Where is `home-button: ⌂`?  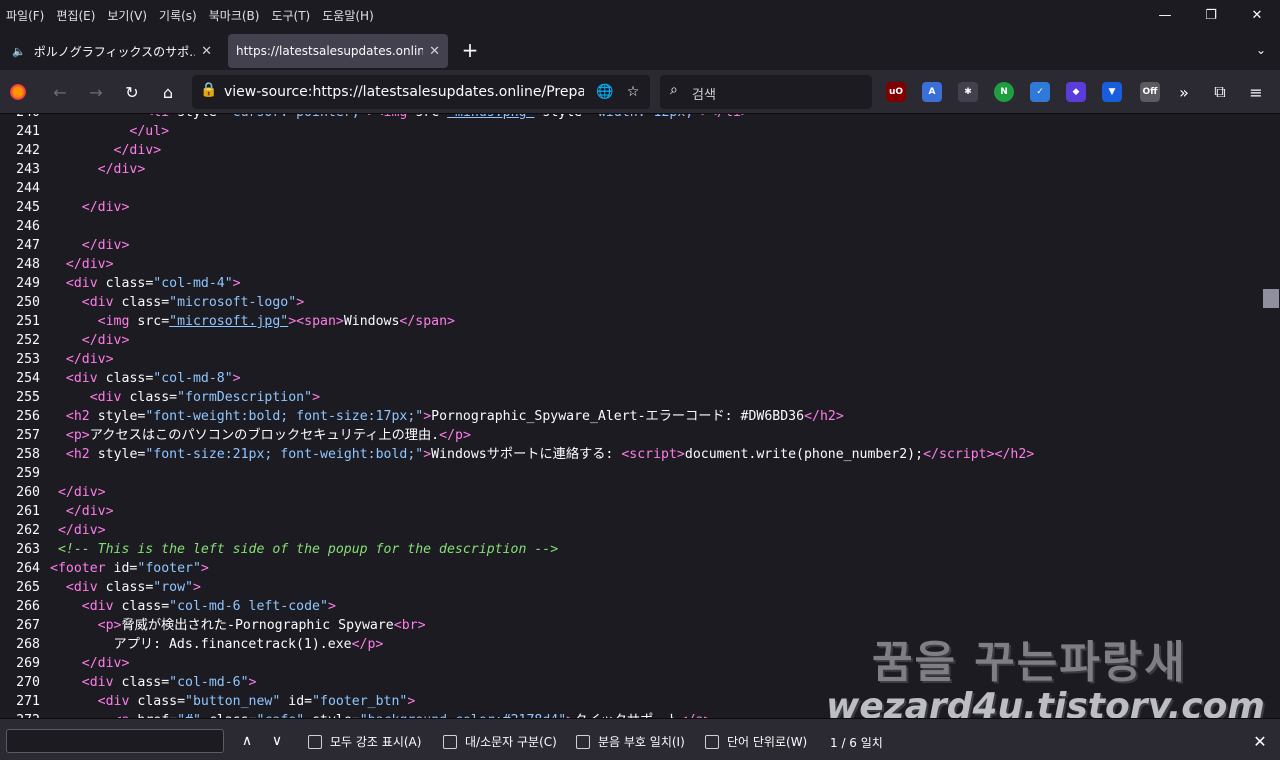
home-button: ⌂ is located at coordinates (168, 92).